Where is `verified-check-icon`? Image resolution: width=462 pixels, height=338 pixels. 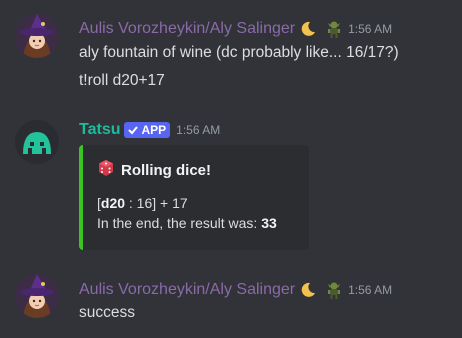 verified-check-icon is located at coordinates (133, 130).